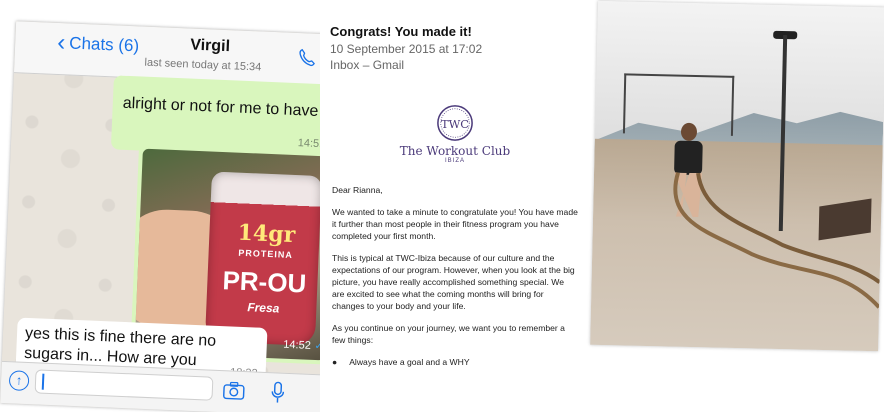 The height and width of the screenshot is (412, 884). I want to click on list-item-text: Always have a goal and a WHY, so click(409, 362).